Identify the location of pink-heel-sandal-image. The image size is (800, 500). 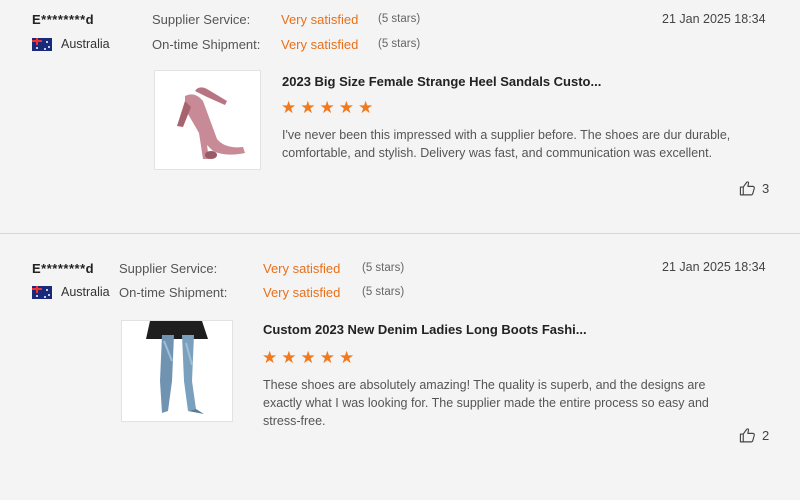
(211, 123).